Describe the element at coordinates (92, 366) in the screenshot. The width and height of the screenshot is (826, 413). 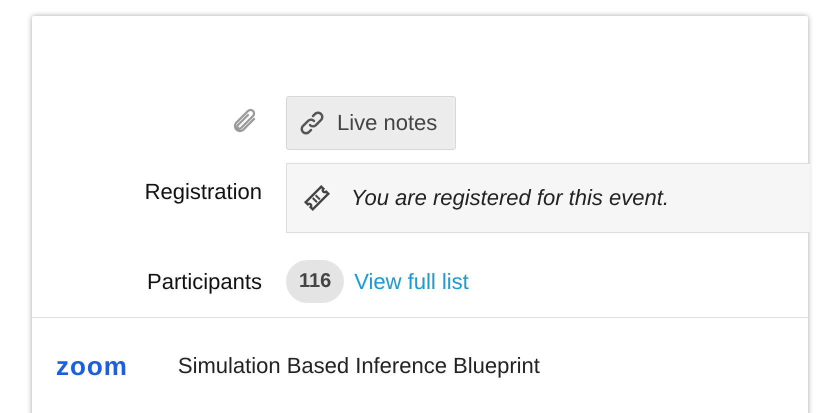
I see `meeting-logo: zoom` at that location.